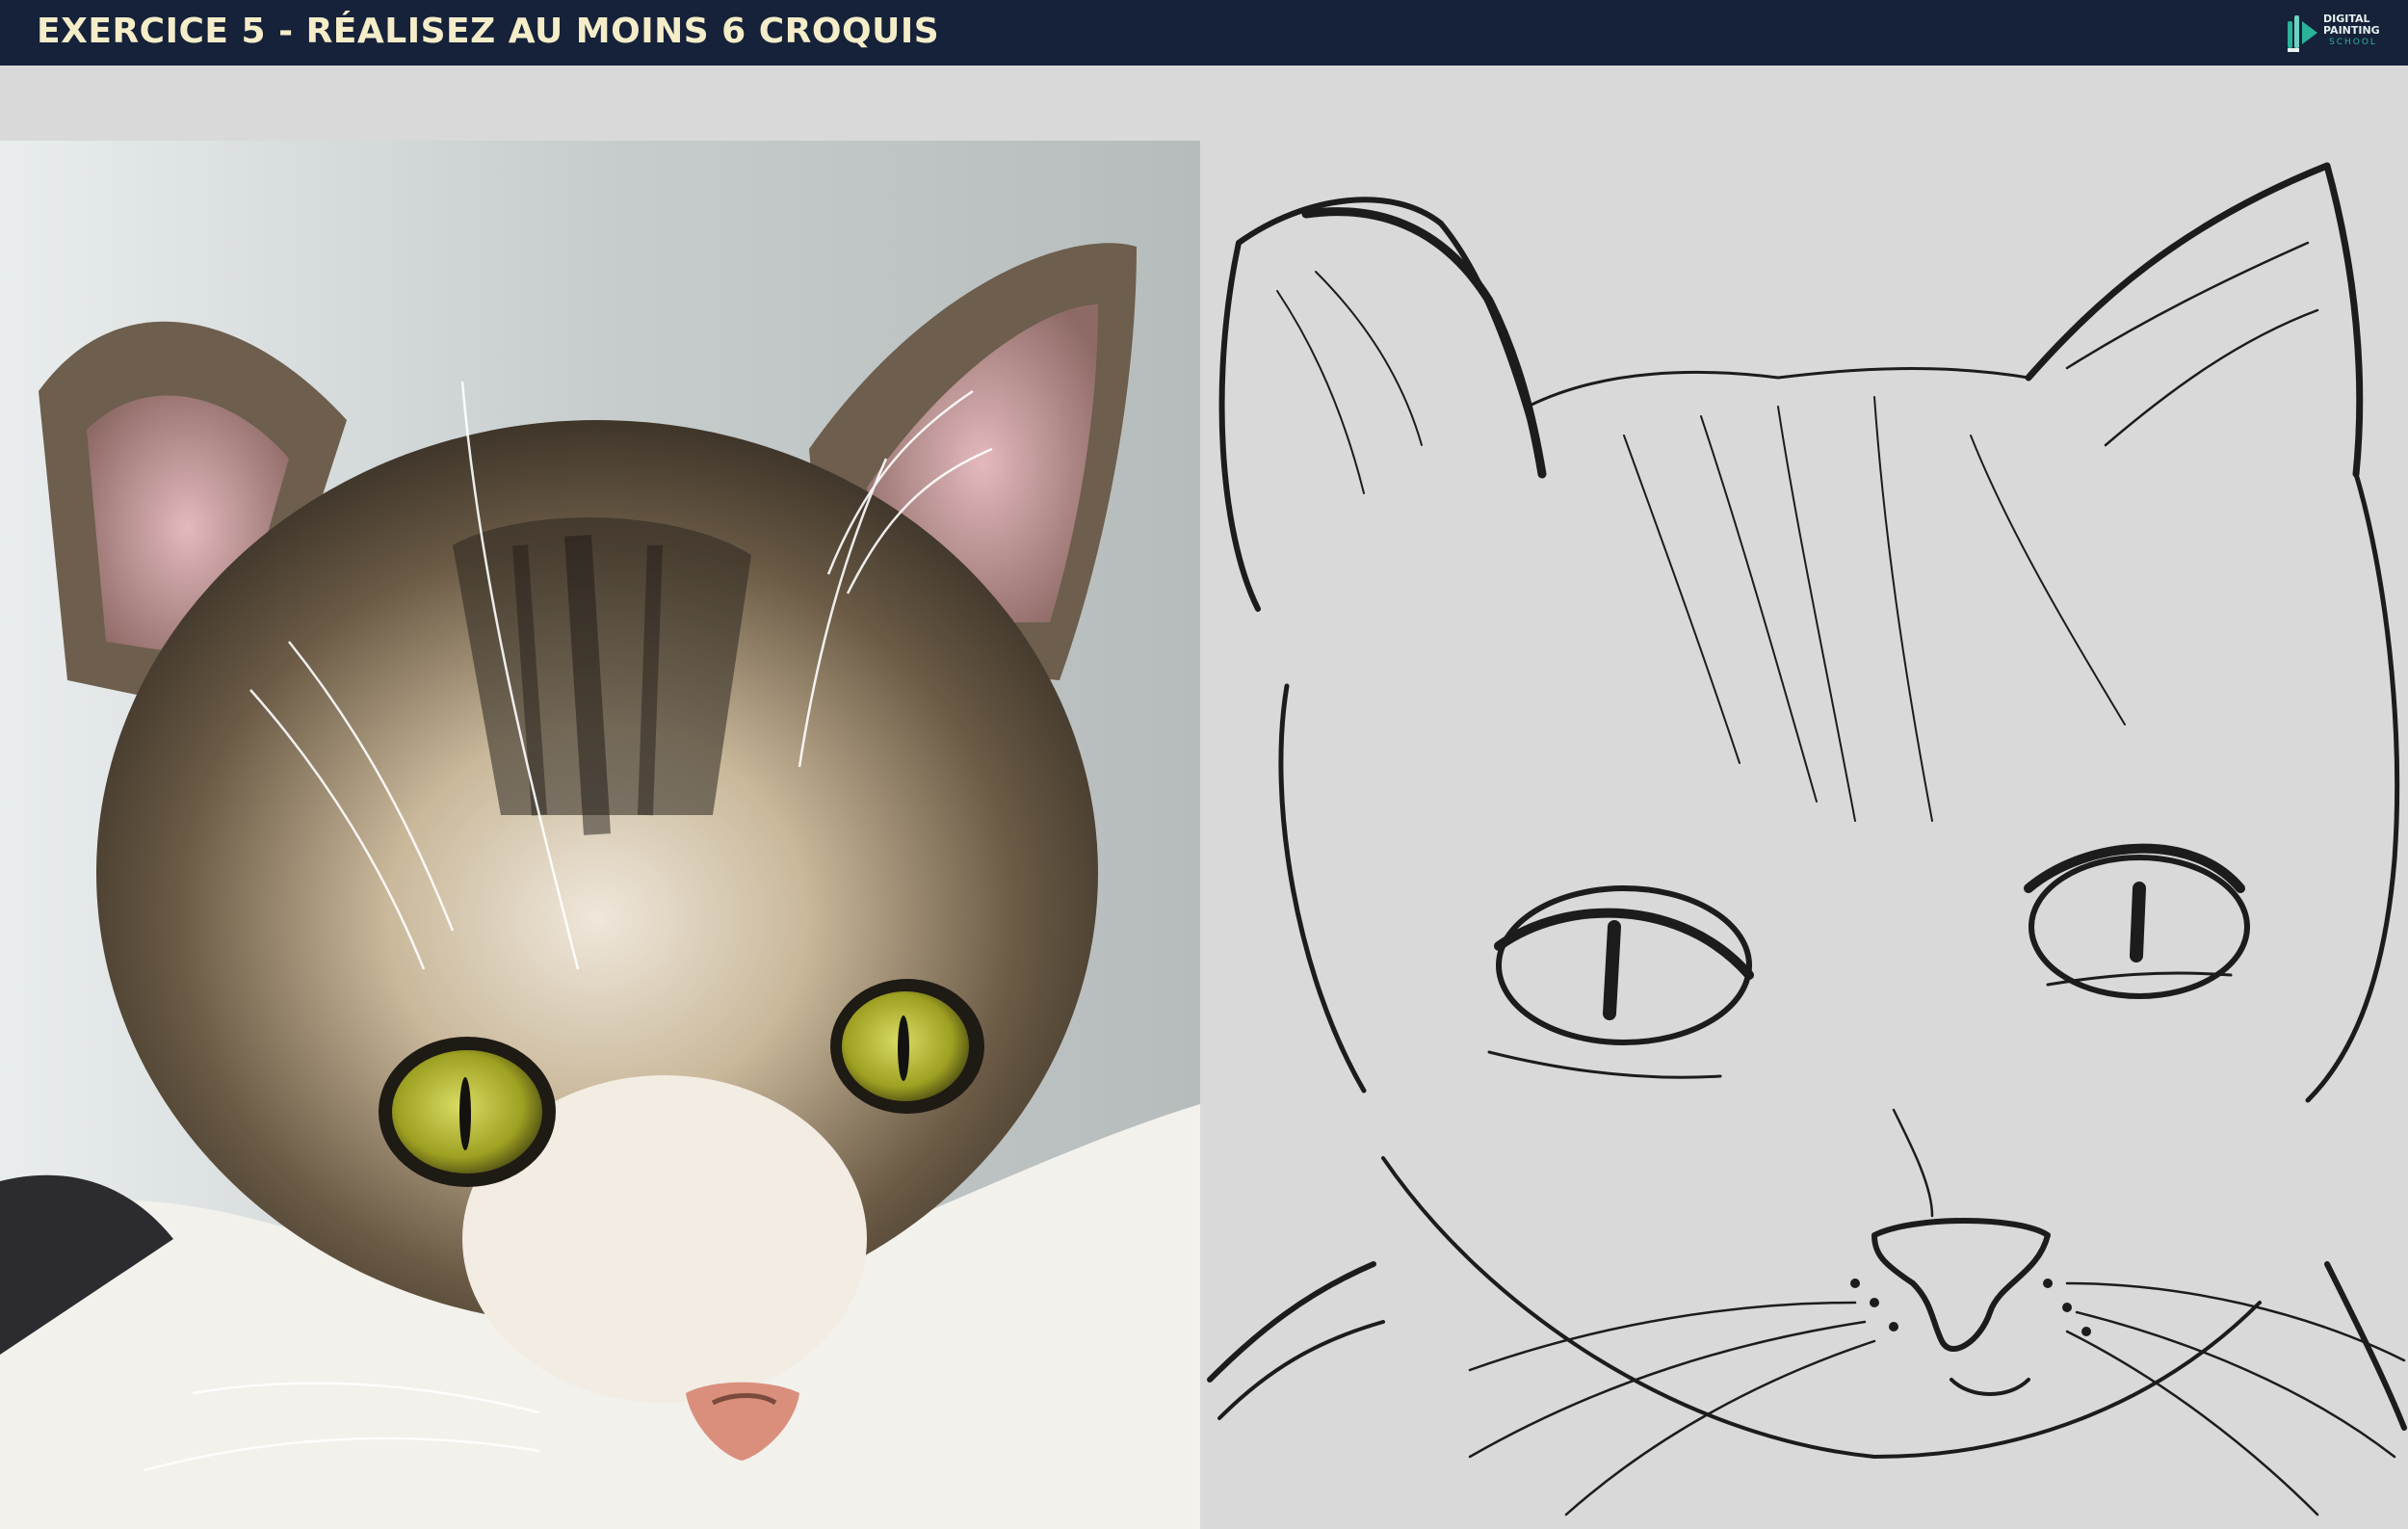 The width and height of the screenshot is (2408, 1529). Describe the element at coordinates (2353, 42) in the screenshot. I see `logo-word-school: SCHOOL` at that location.